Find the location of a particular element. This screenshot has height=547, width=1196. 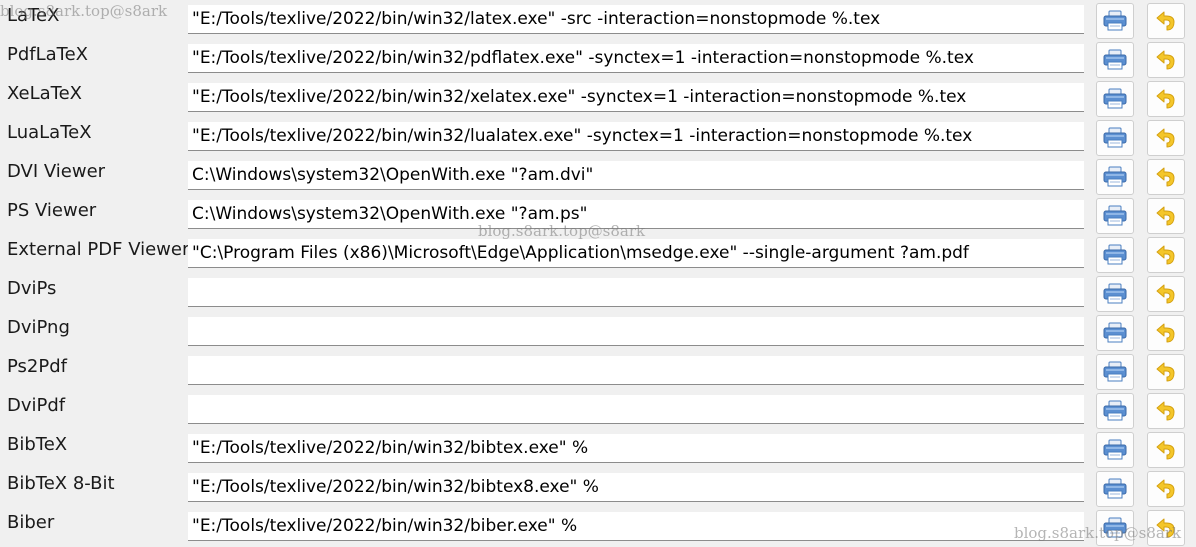

command-label: XeLaTeX is located at coordinates (44, 93).